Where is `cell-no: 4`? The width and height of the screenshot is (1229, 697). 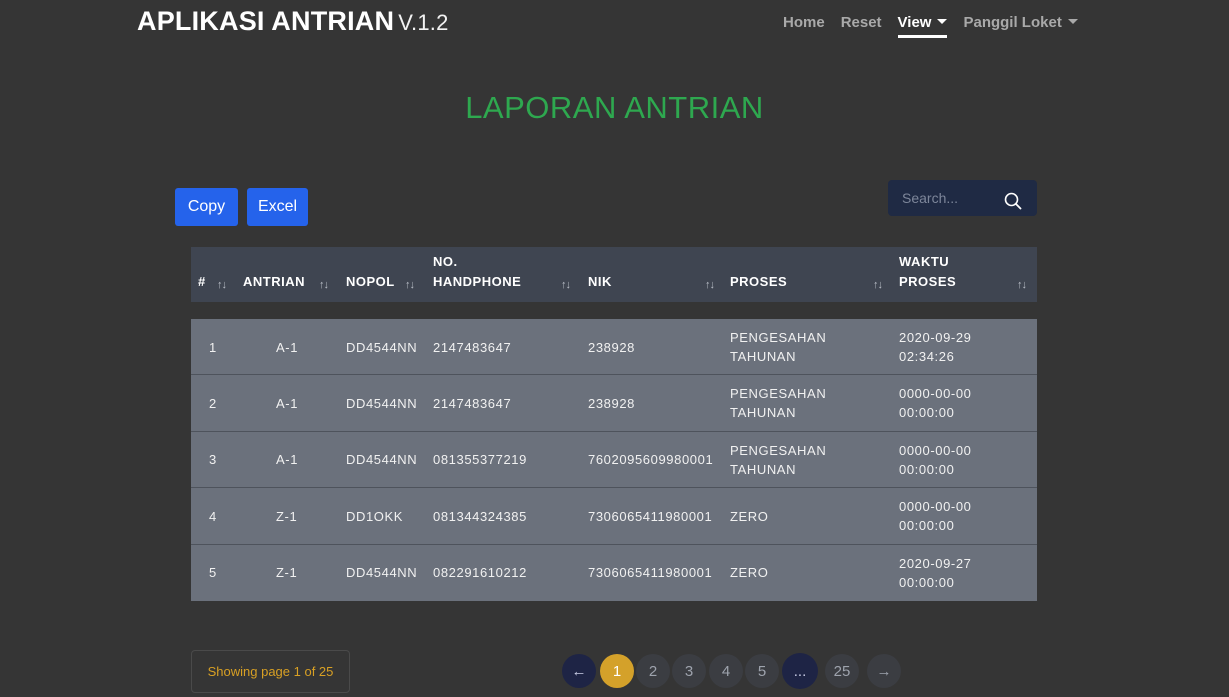
cell-no: 4 is located at coordinates (213, 516).